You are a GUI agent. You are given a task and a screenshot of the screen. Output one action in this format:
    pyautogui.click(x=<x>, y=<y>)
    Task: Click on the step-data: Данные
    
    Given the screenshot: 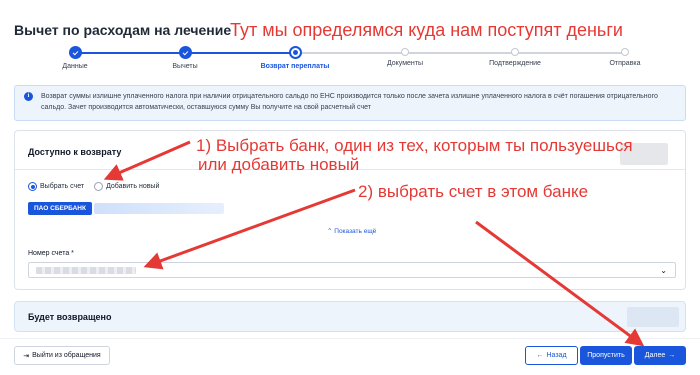 What is the action you would take?
    pyautogui.click(x=75, y=58)
    